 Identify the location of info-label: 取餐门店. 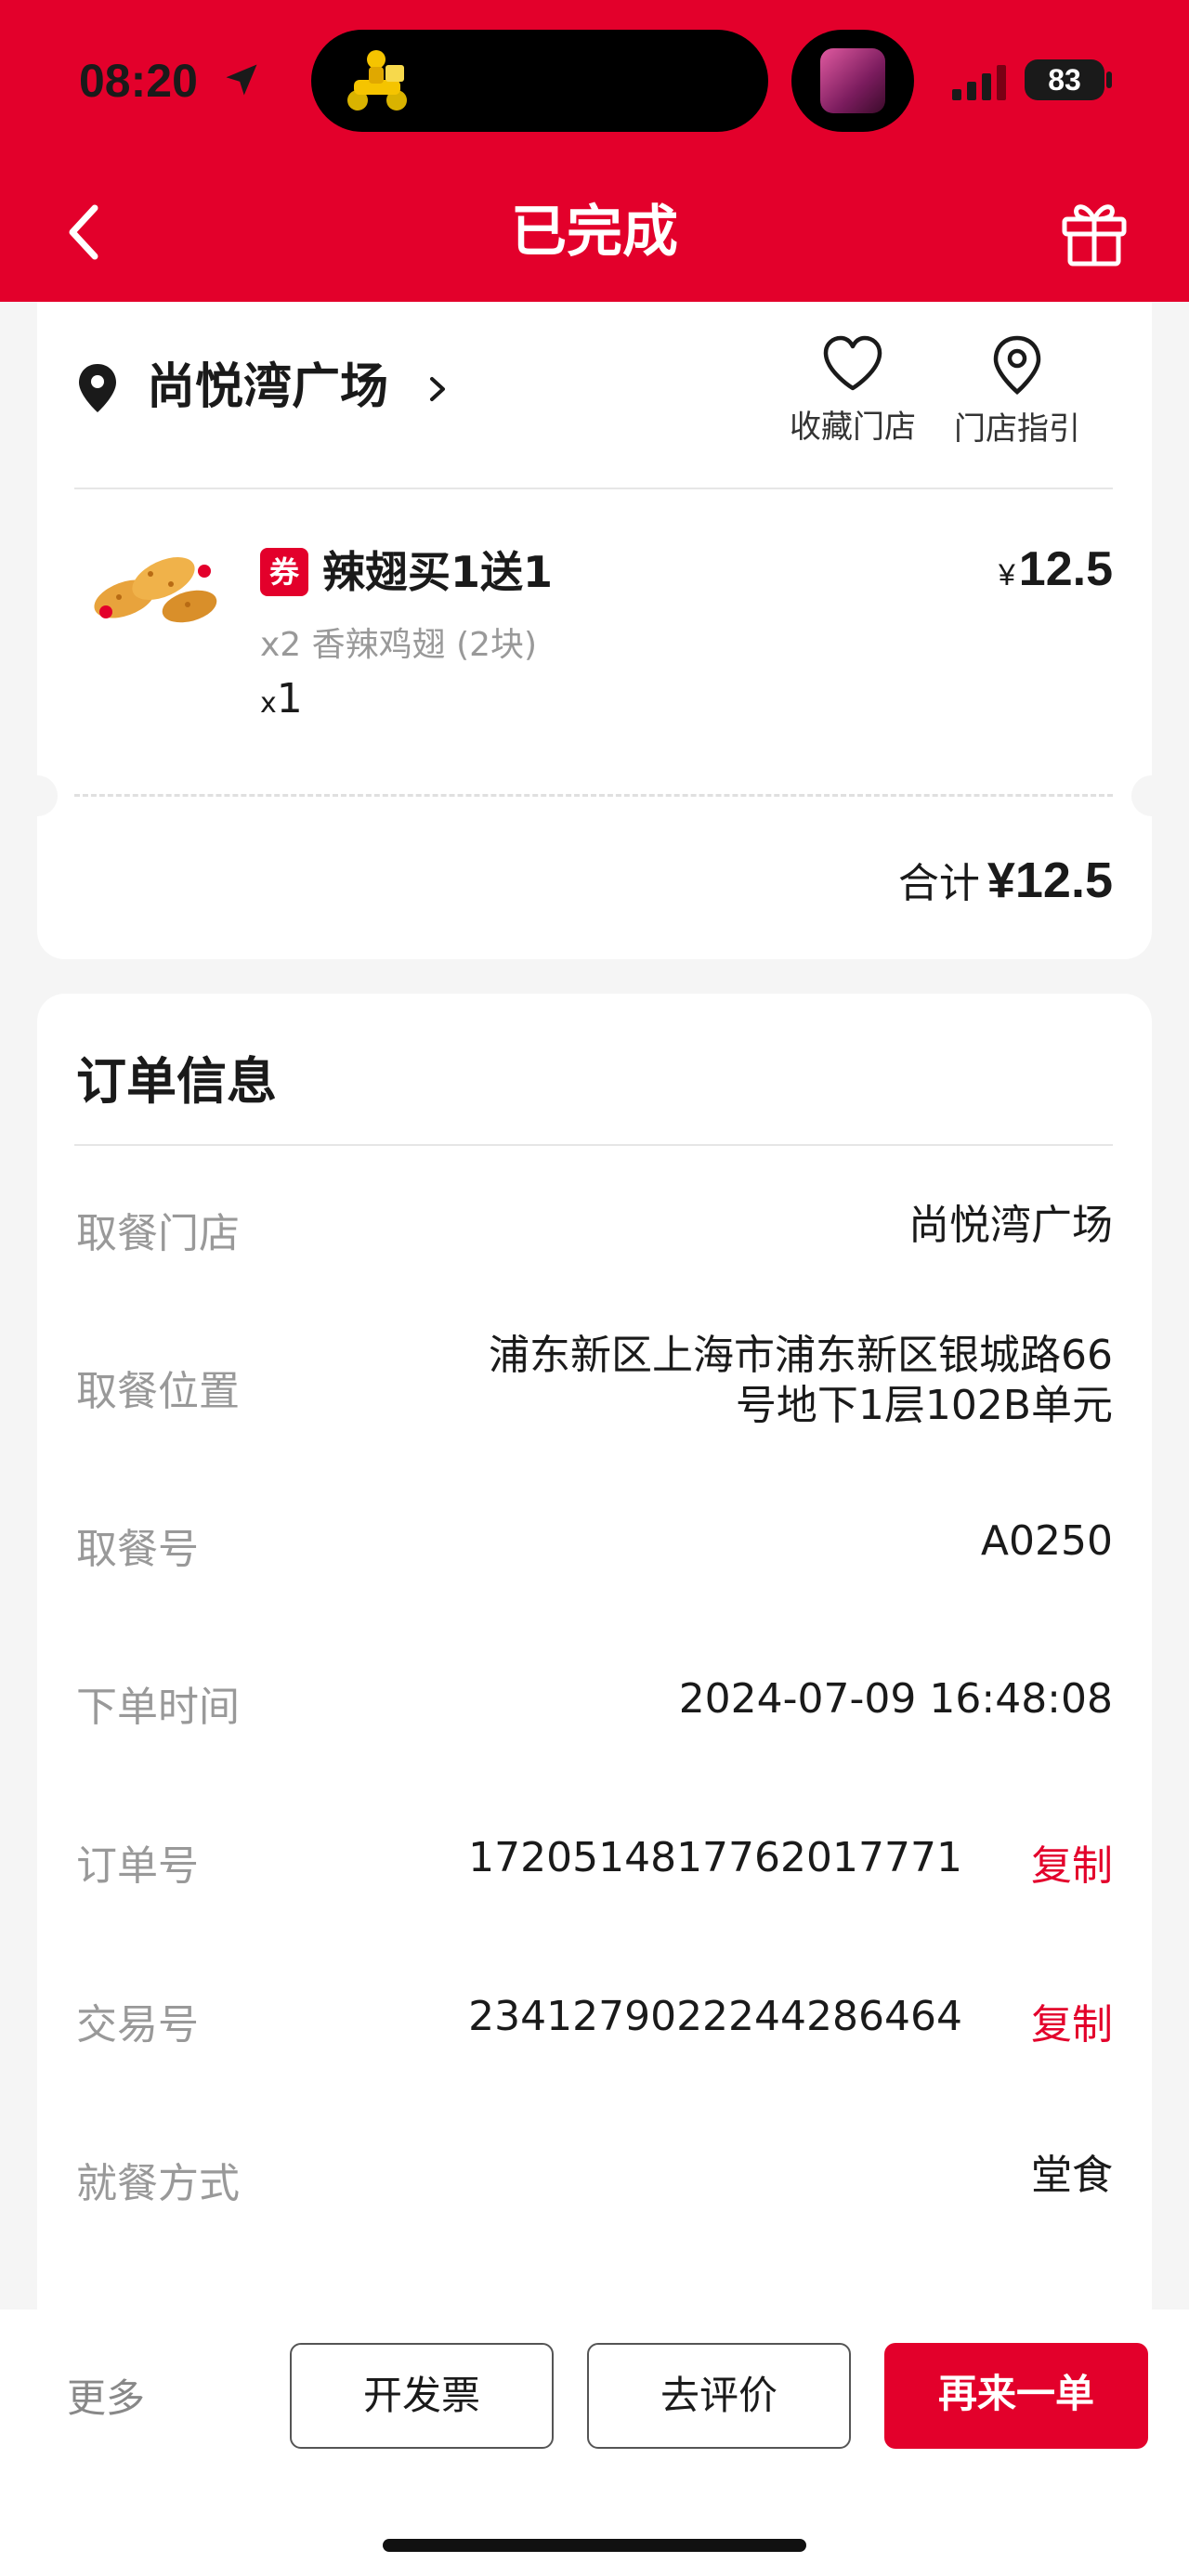
(158, 1233).